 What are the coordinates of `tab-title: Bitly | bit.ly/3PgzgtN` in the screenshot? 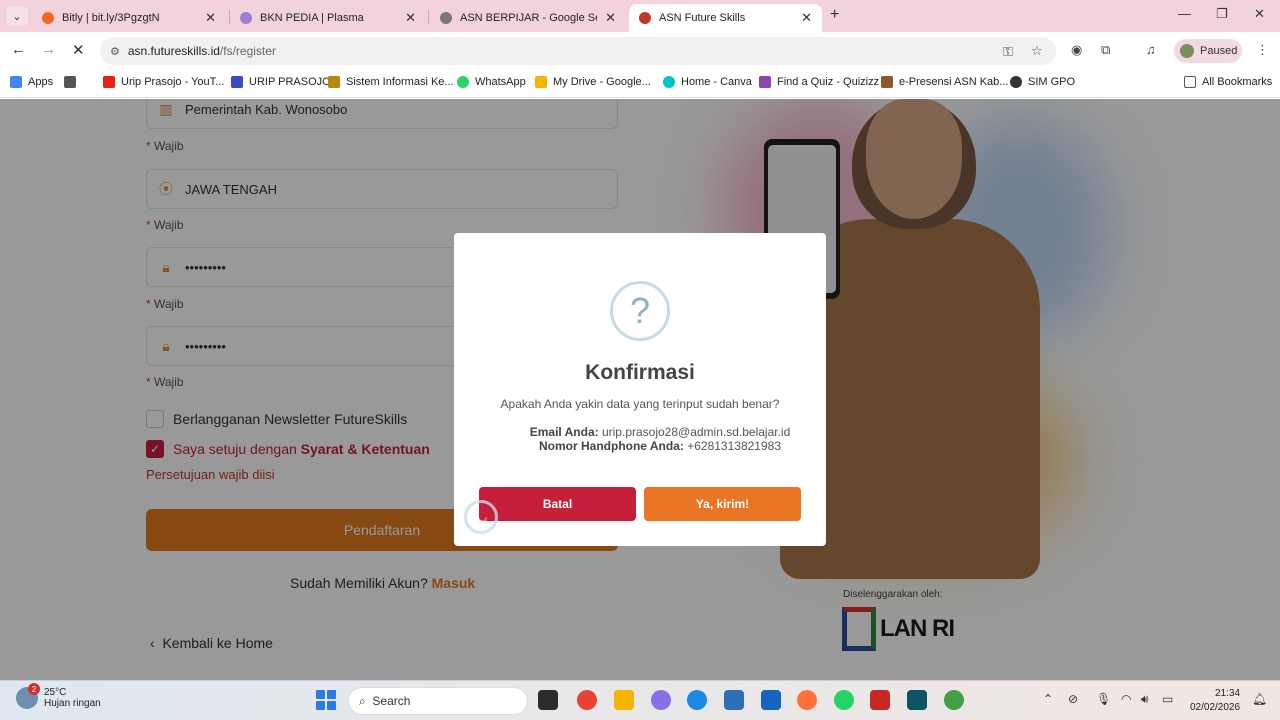 It's located at (111, 18).